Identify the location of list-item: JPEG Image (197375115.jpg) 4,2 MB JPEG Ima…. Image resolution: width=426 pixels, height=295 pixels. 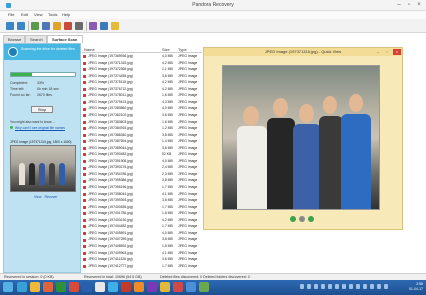
(142, 83).